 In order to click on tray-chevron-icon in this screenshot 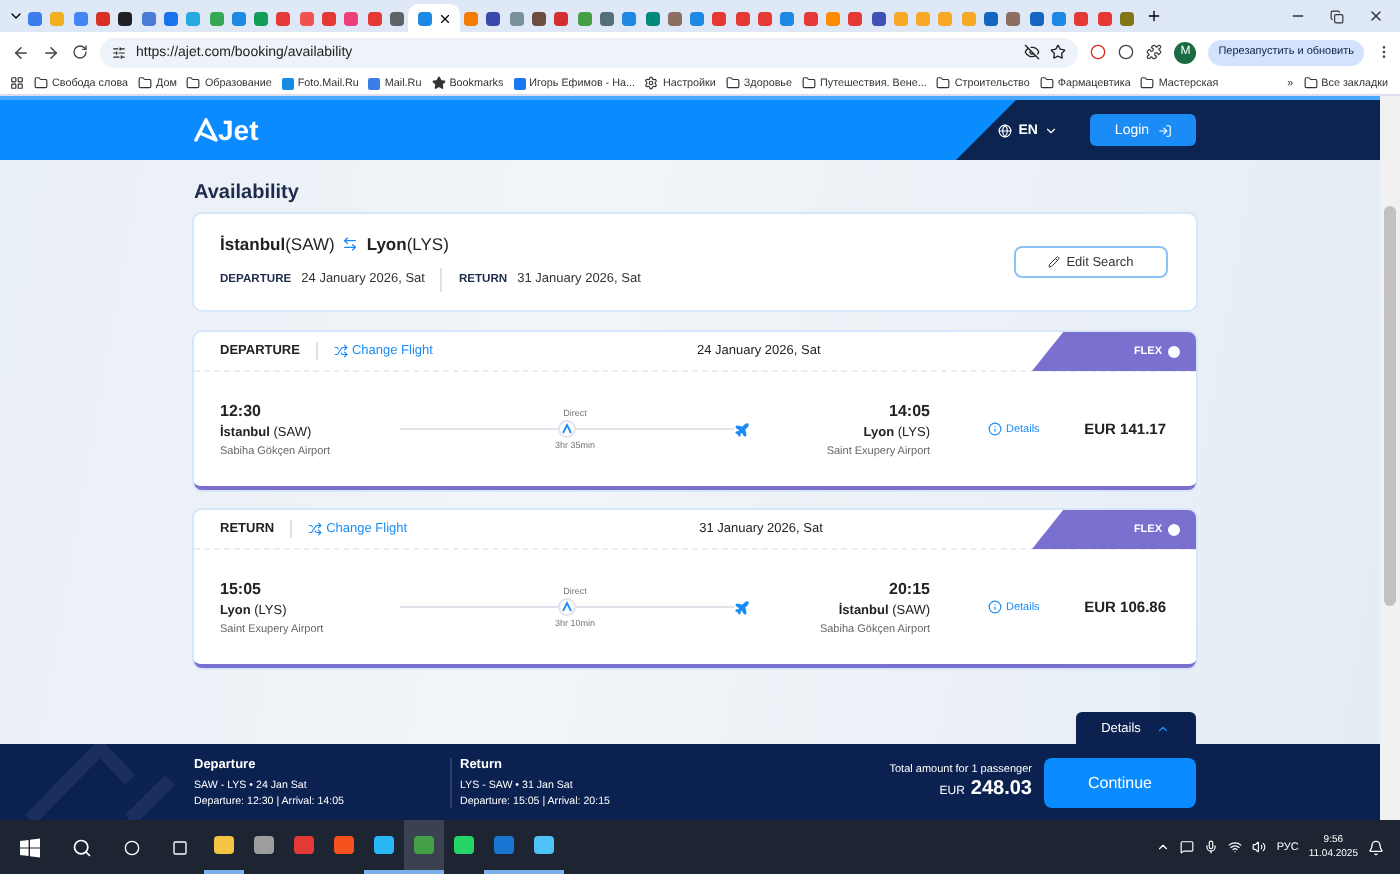, I will do `click(1163, 847)`.